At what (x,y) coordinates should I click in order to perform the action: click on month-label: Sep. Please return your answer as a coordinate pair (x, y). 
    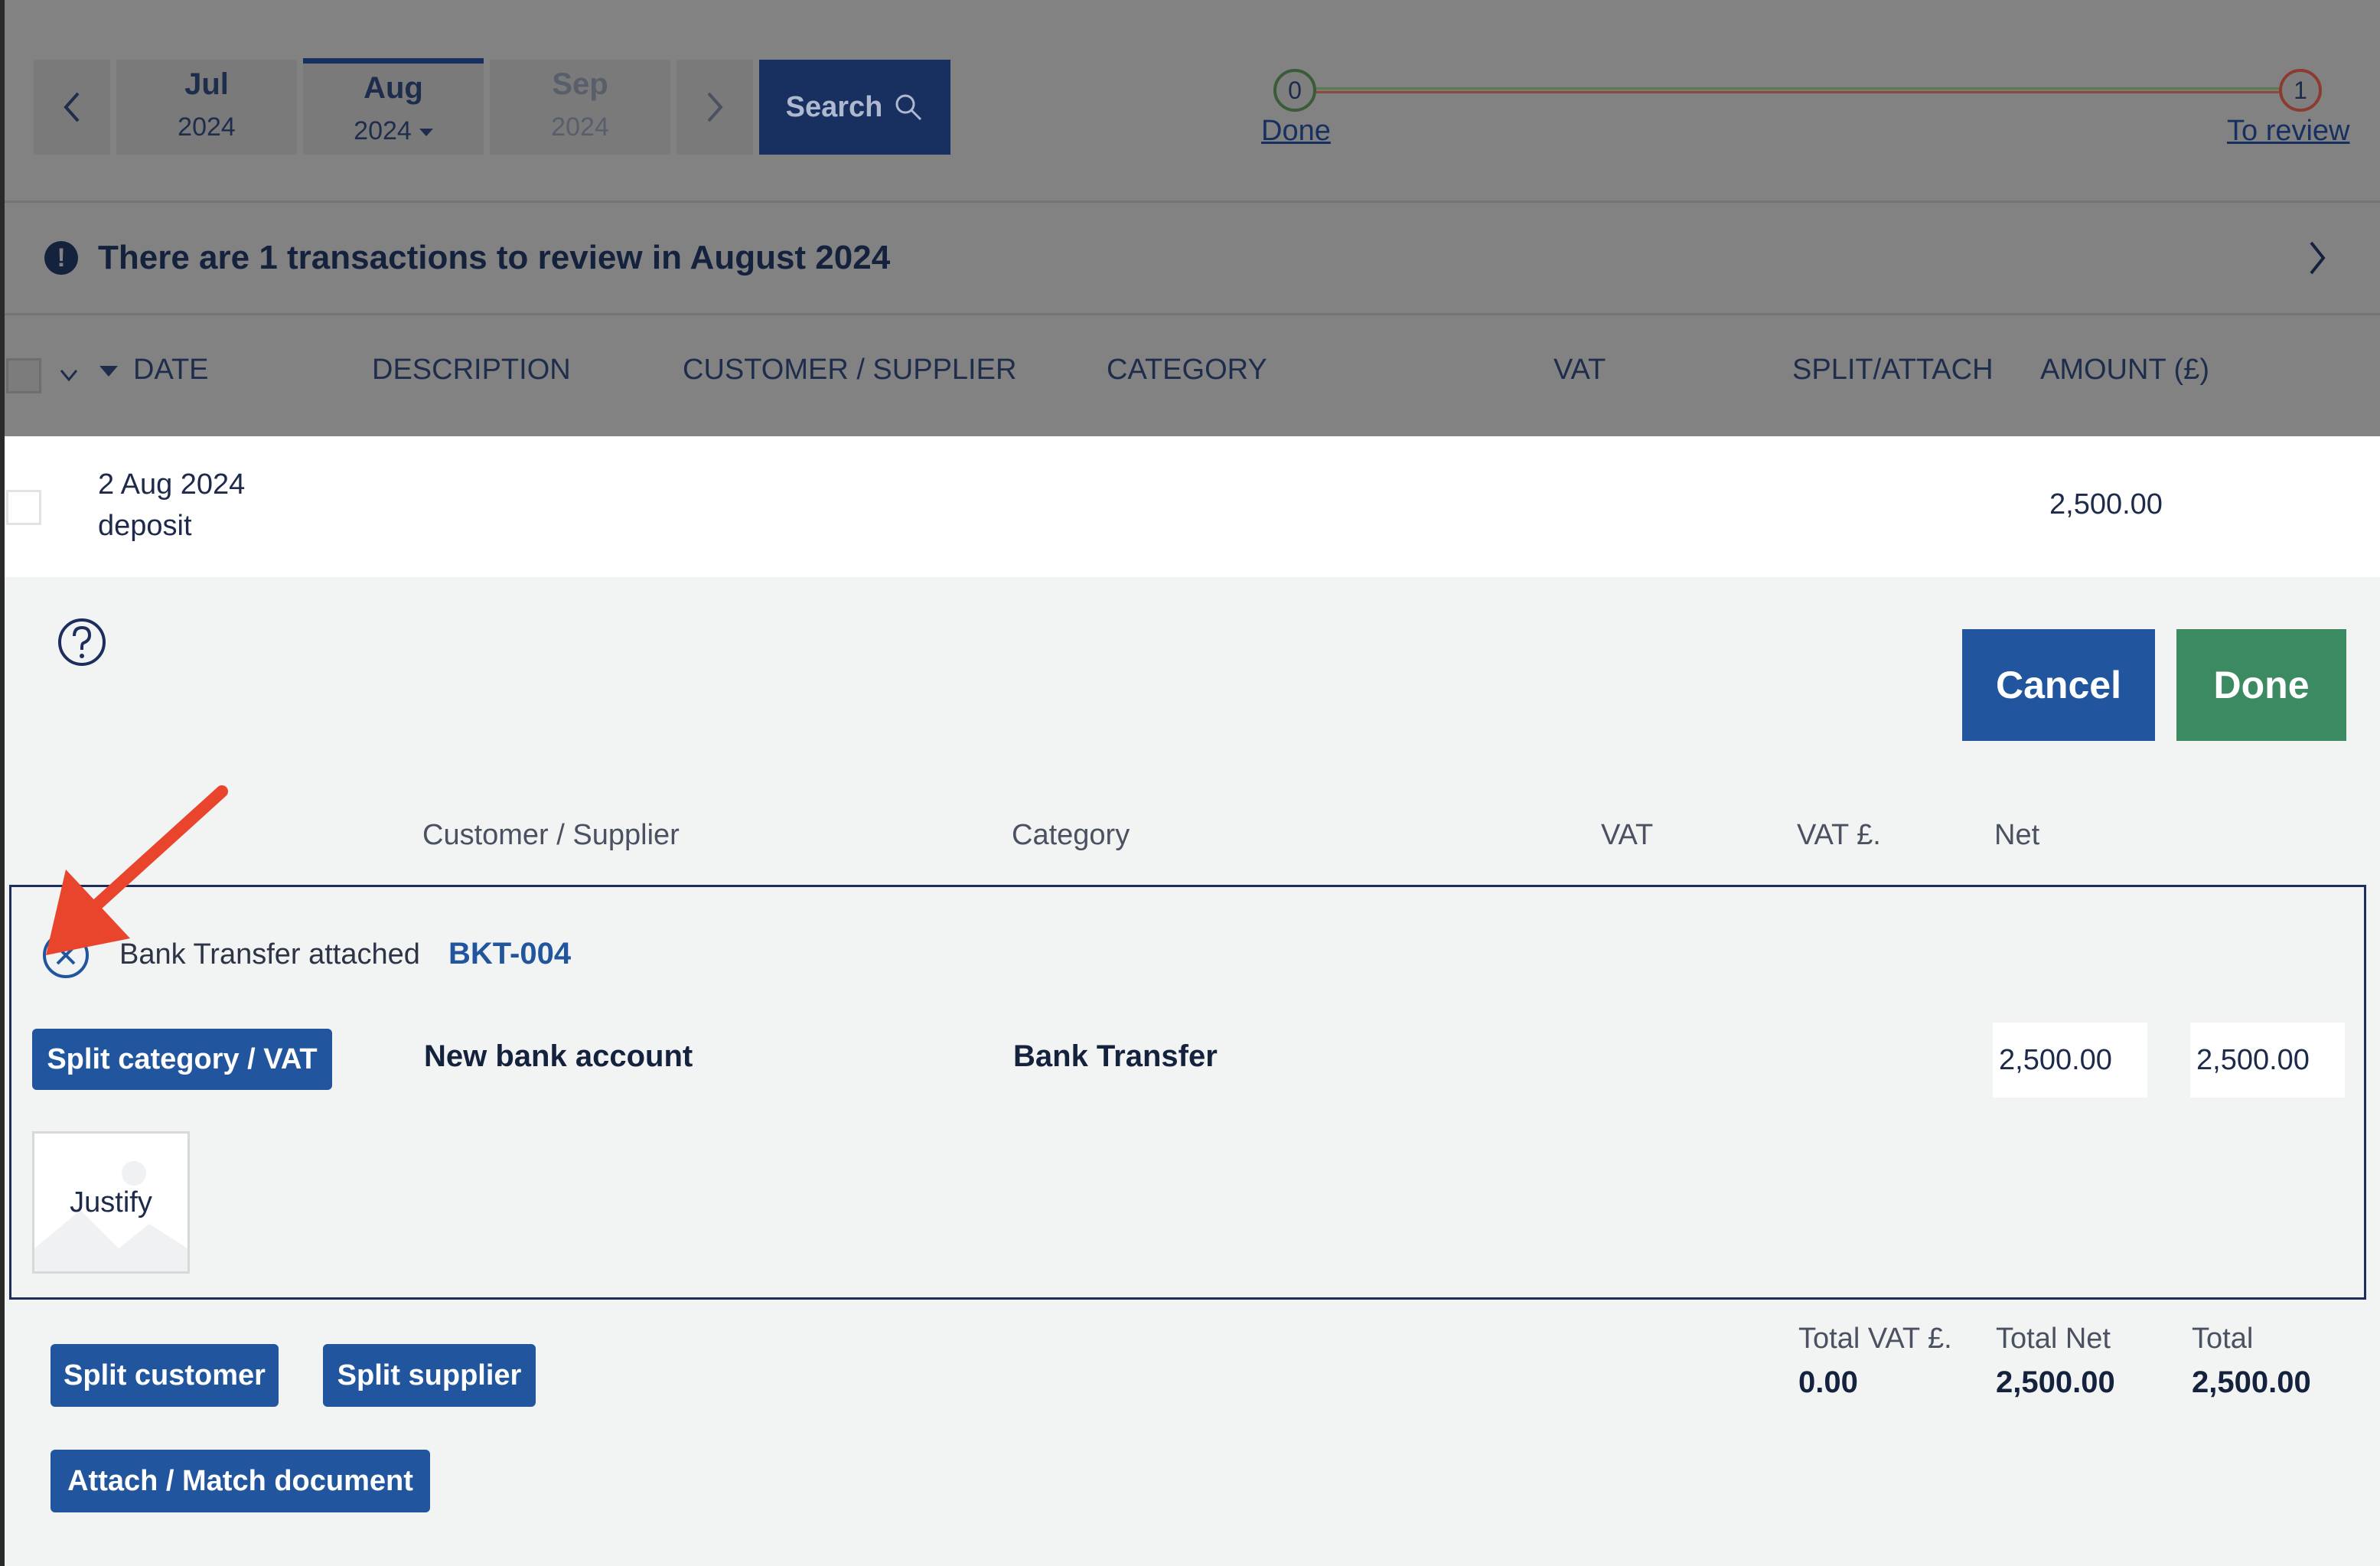
    Looking at the image, I should click on (580, 84).